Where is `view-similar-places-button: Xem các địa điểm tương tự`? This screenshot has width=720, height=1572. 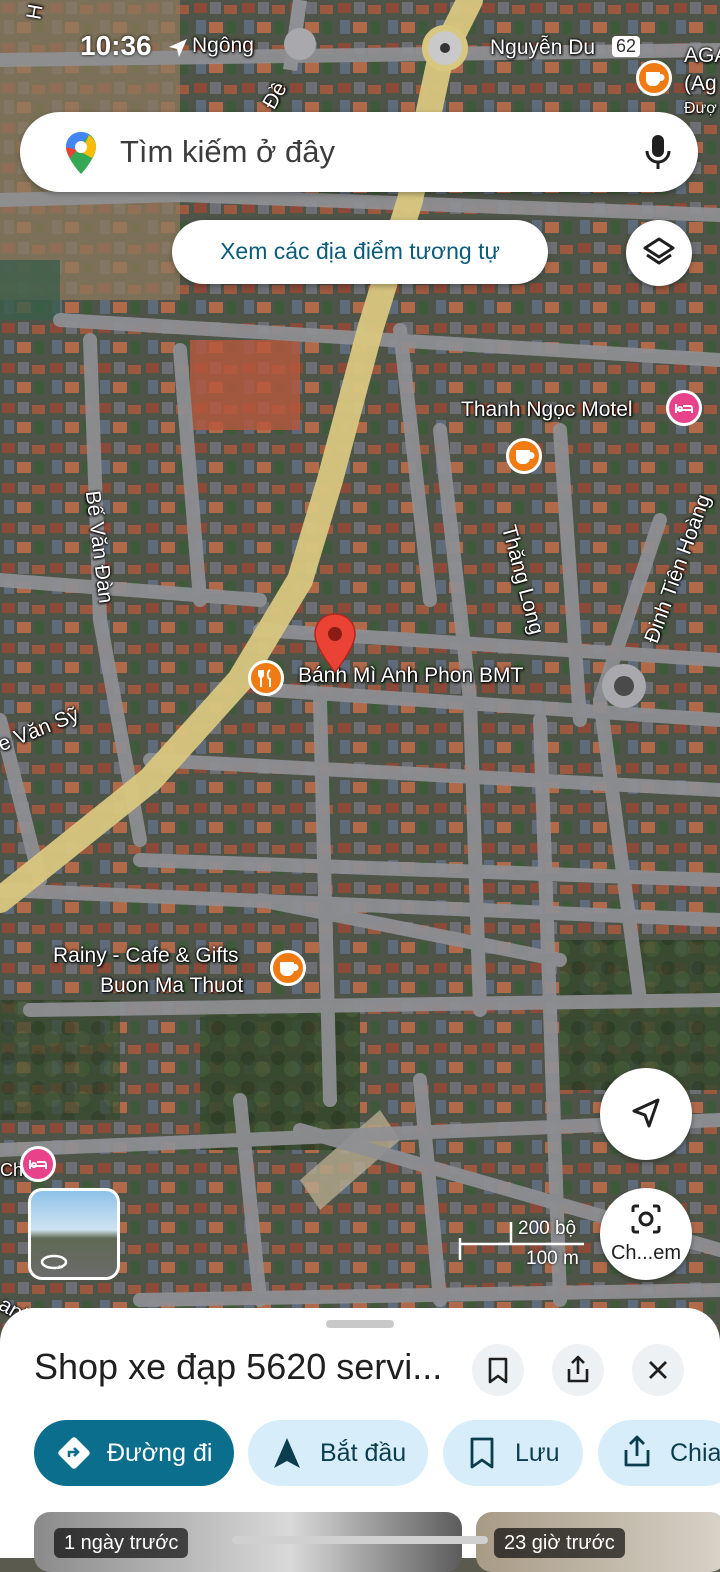
view-similar-places-button: Xem các địa điểm tương tự is located at coordinates (360, 252).